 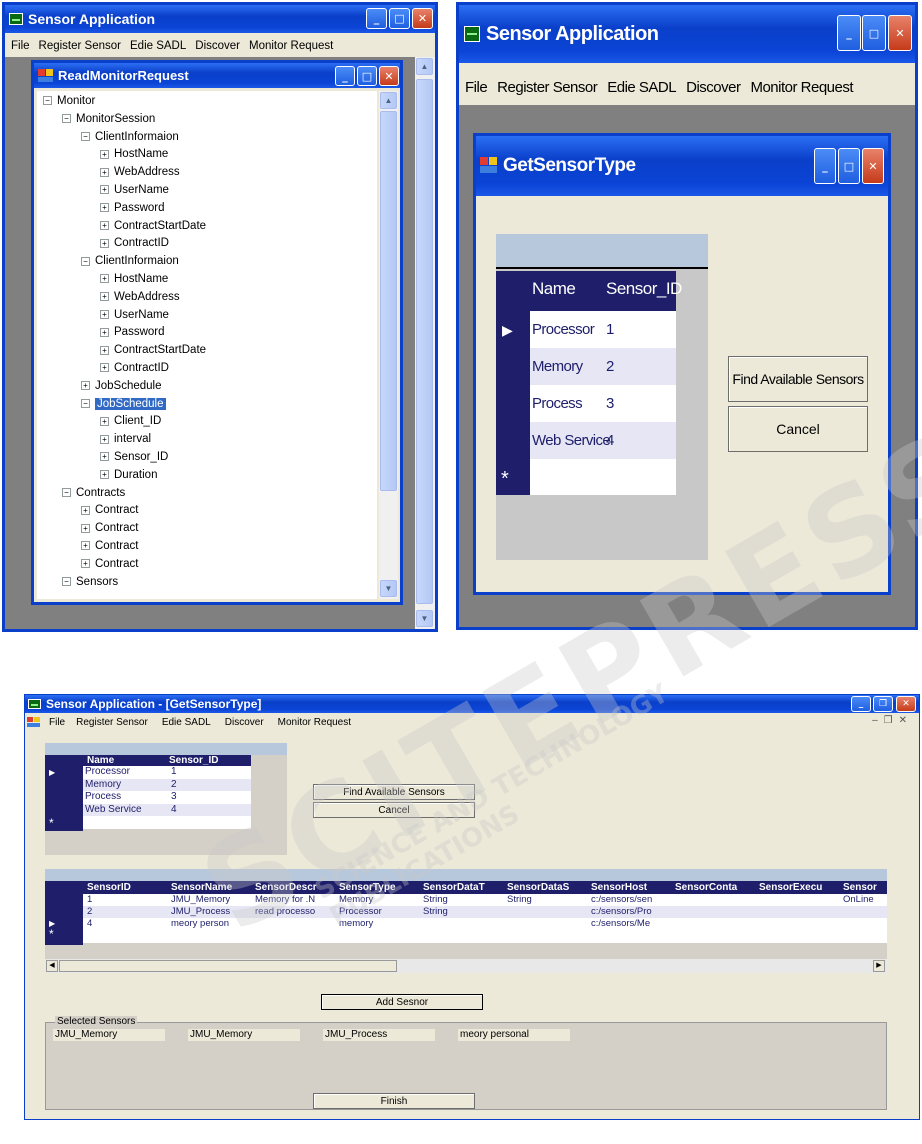 What do you see at coordinates (381, 887) in the screenshot?
I see `s-col-header: SensorType` at bounding box center [381, 887].